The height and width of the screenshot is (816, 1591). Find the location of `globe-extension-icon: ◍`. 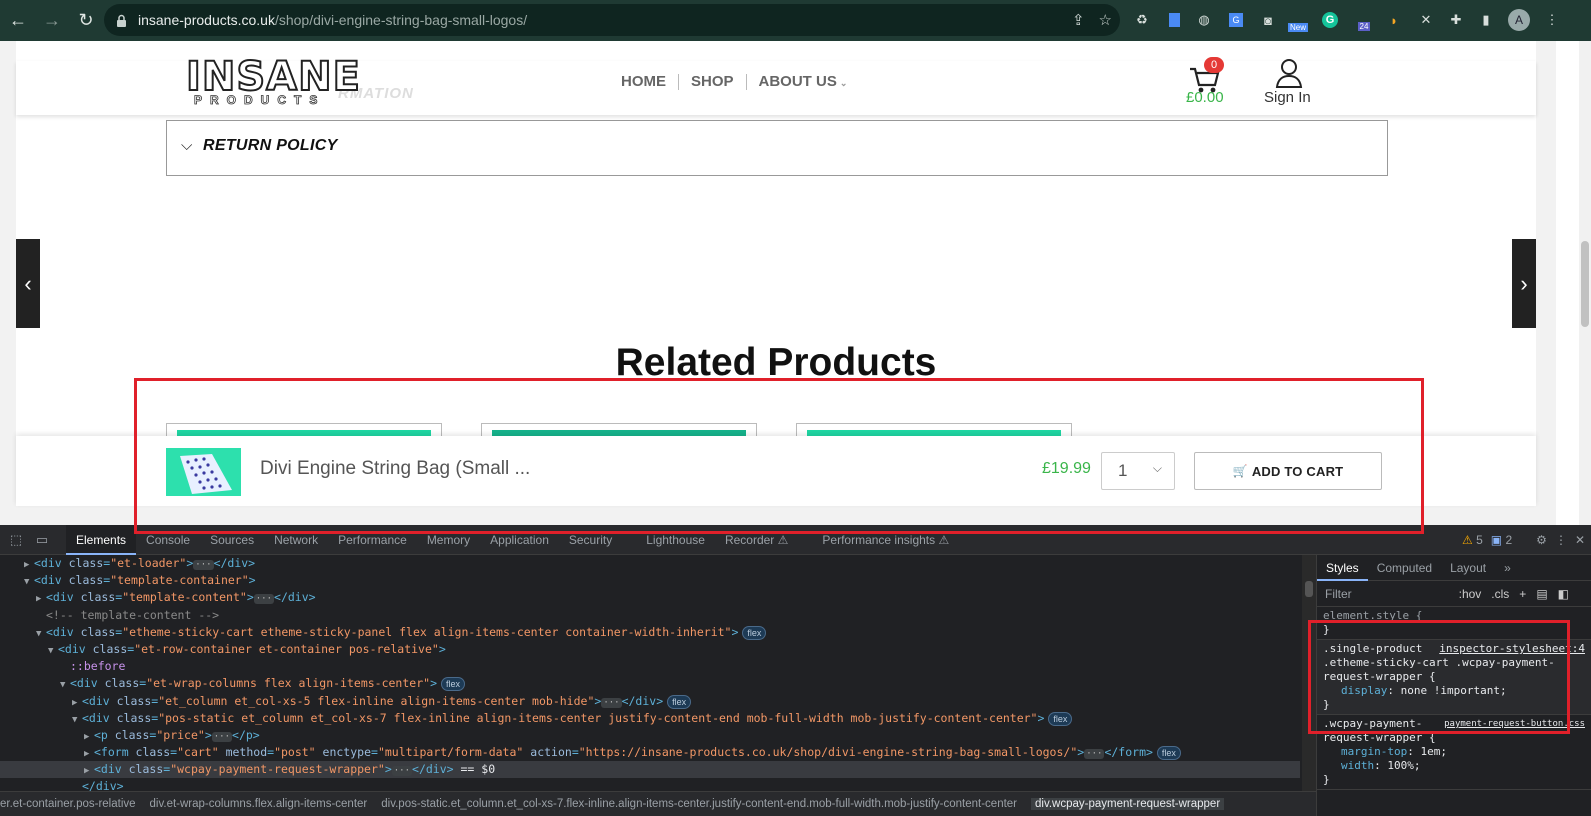

globe-extension-icon: ◍ is located at coordinates (1204, 20).